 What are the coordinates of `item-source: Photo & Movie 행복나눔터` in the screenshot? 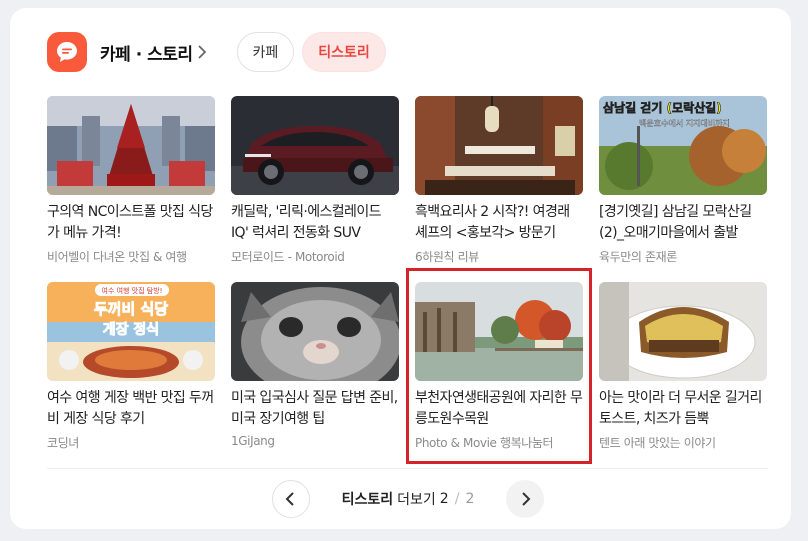 It's located at (499, 442).